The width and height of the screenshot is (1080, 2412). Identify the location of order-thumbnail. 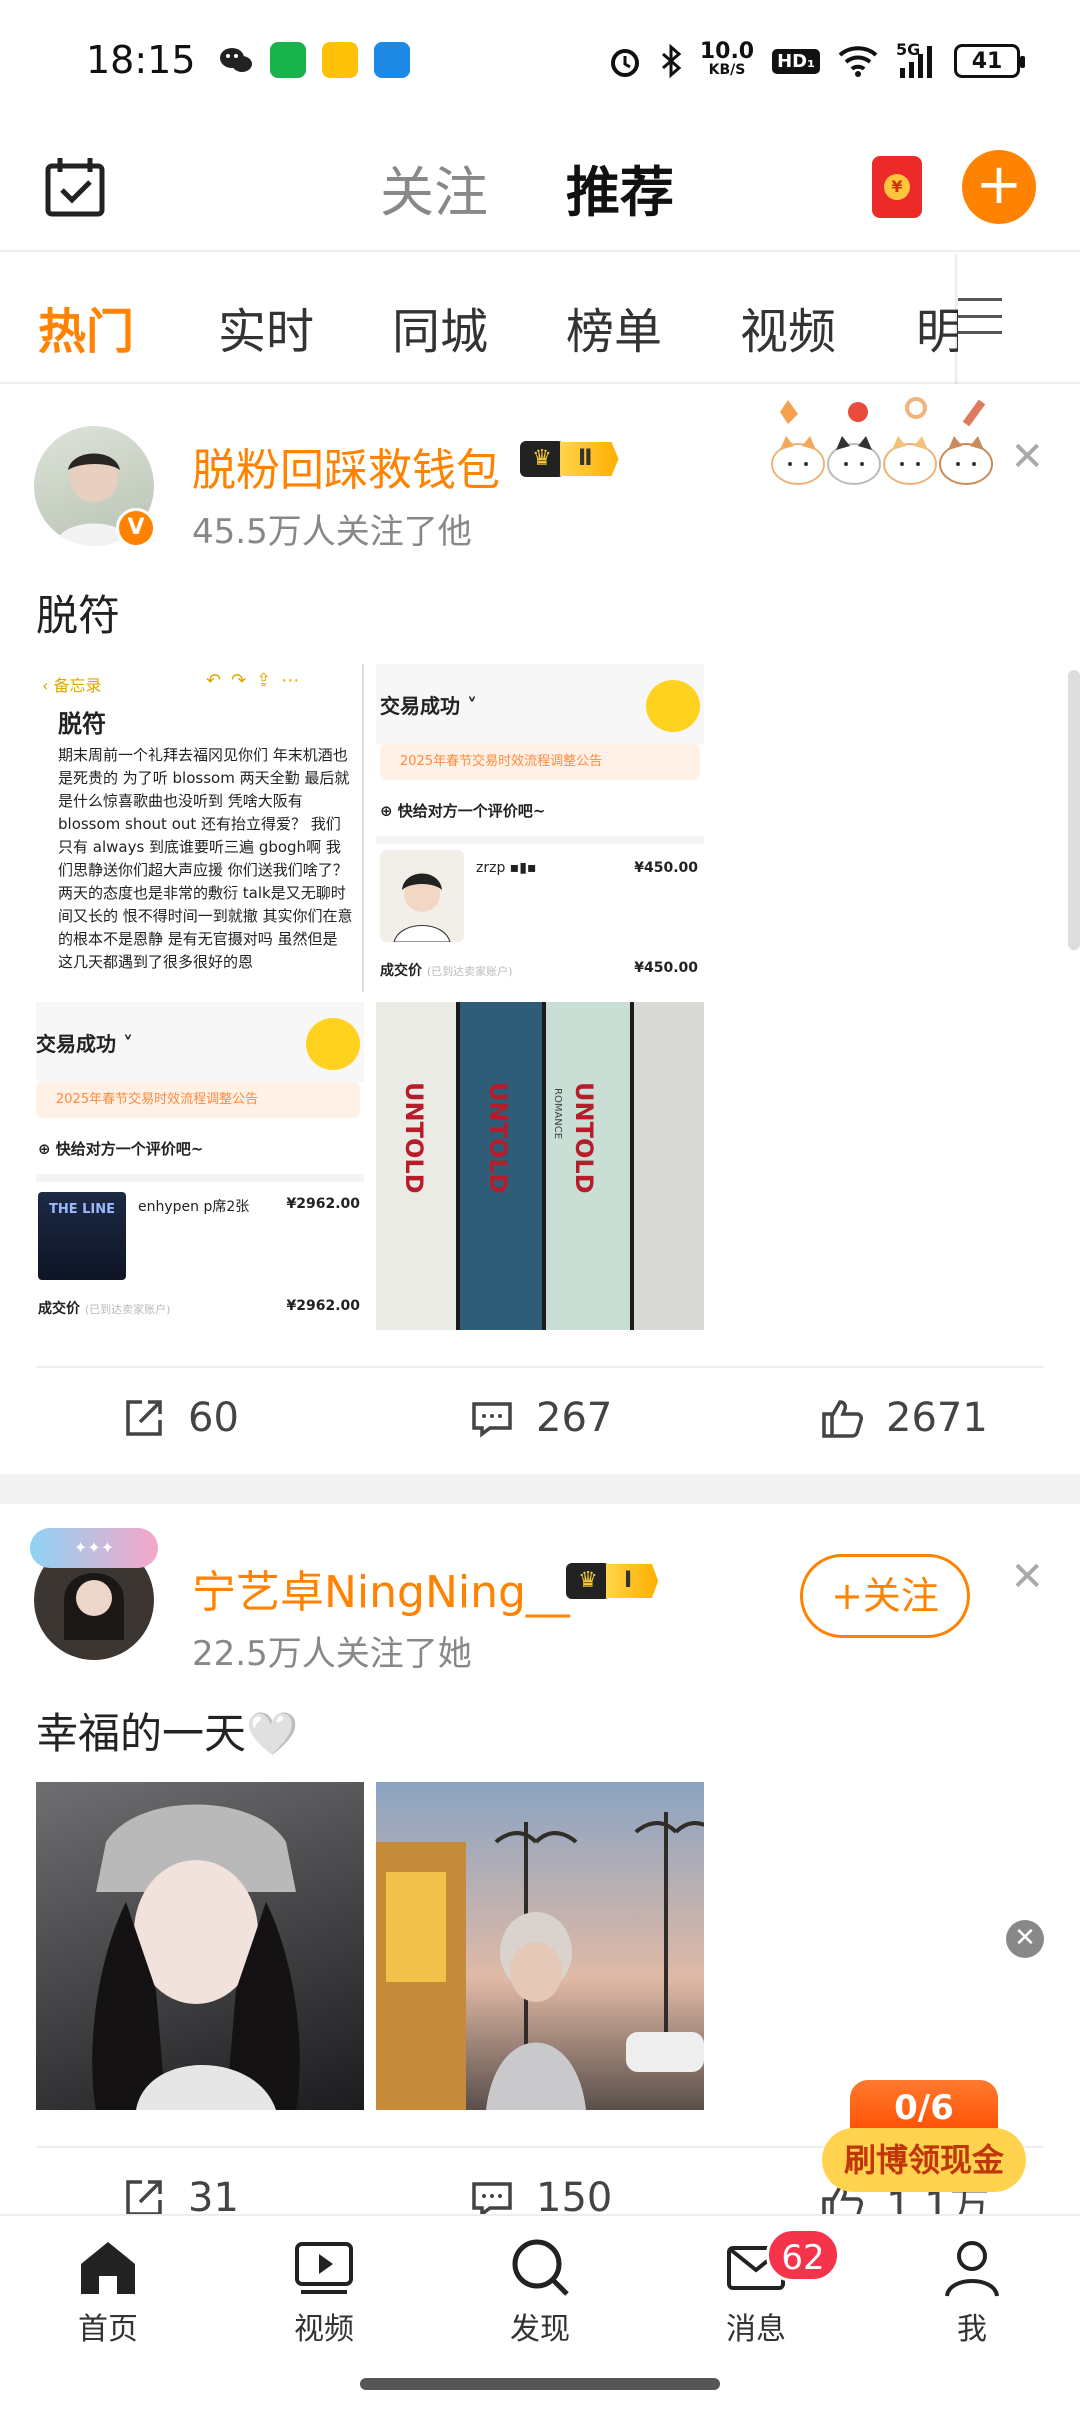
(422, 896).